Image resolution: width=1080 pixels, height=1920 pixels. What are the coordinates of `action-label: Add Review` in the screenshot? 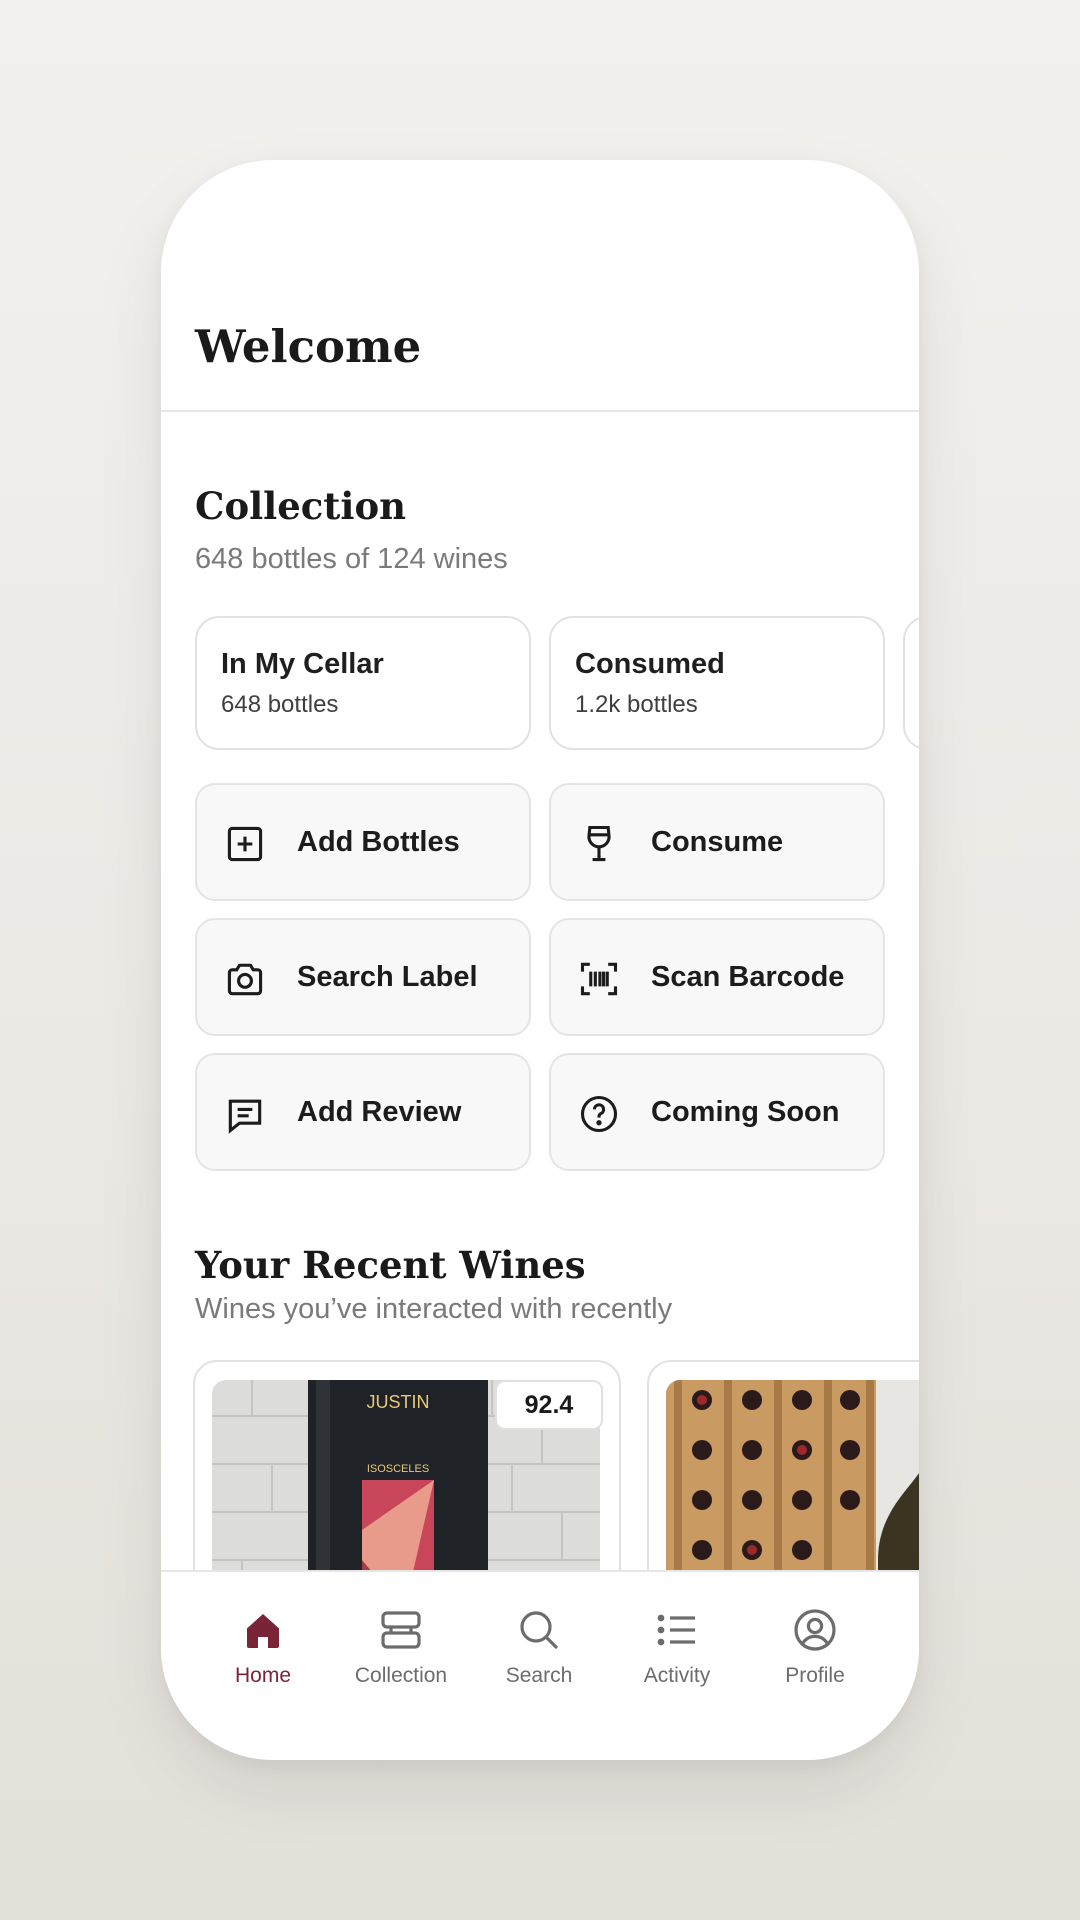 It's located at (379, 1112).